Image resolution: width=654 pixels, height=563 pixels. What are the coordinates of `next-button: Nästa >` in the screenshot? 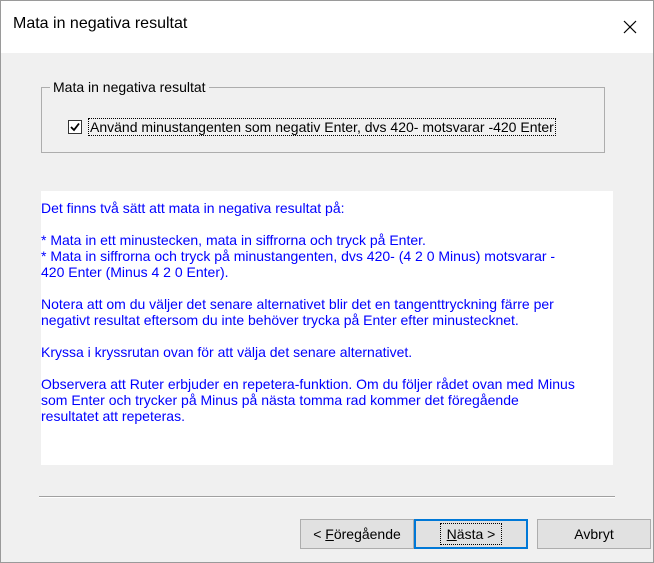 It's located at (471, 534).